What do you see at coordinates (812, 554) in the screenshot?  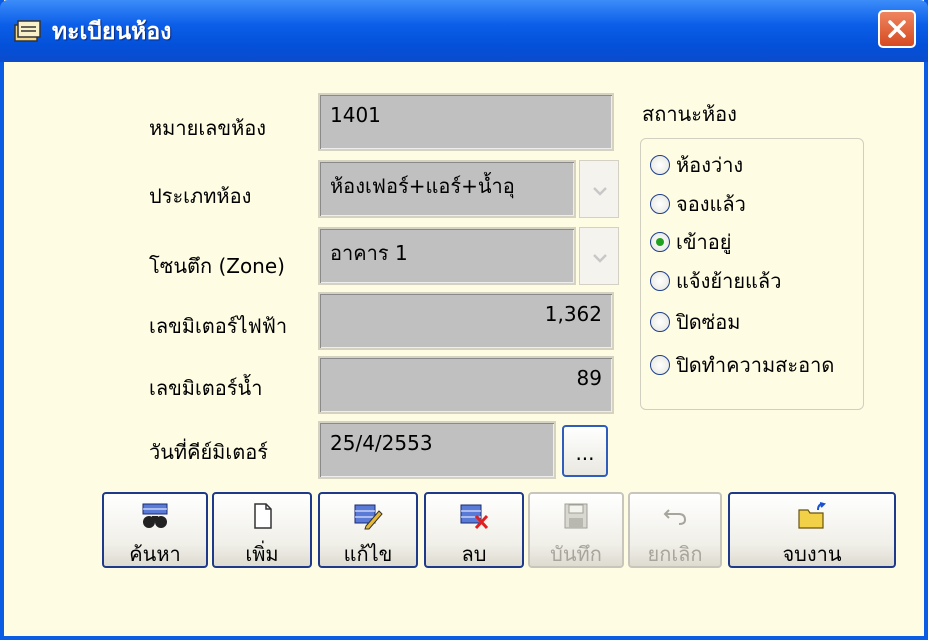 I see `exit-button-label: จบงาน` at bounding box center [812, 554].